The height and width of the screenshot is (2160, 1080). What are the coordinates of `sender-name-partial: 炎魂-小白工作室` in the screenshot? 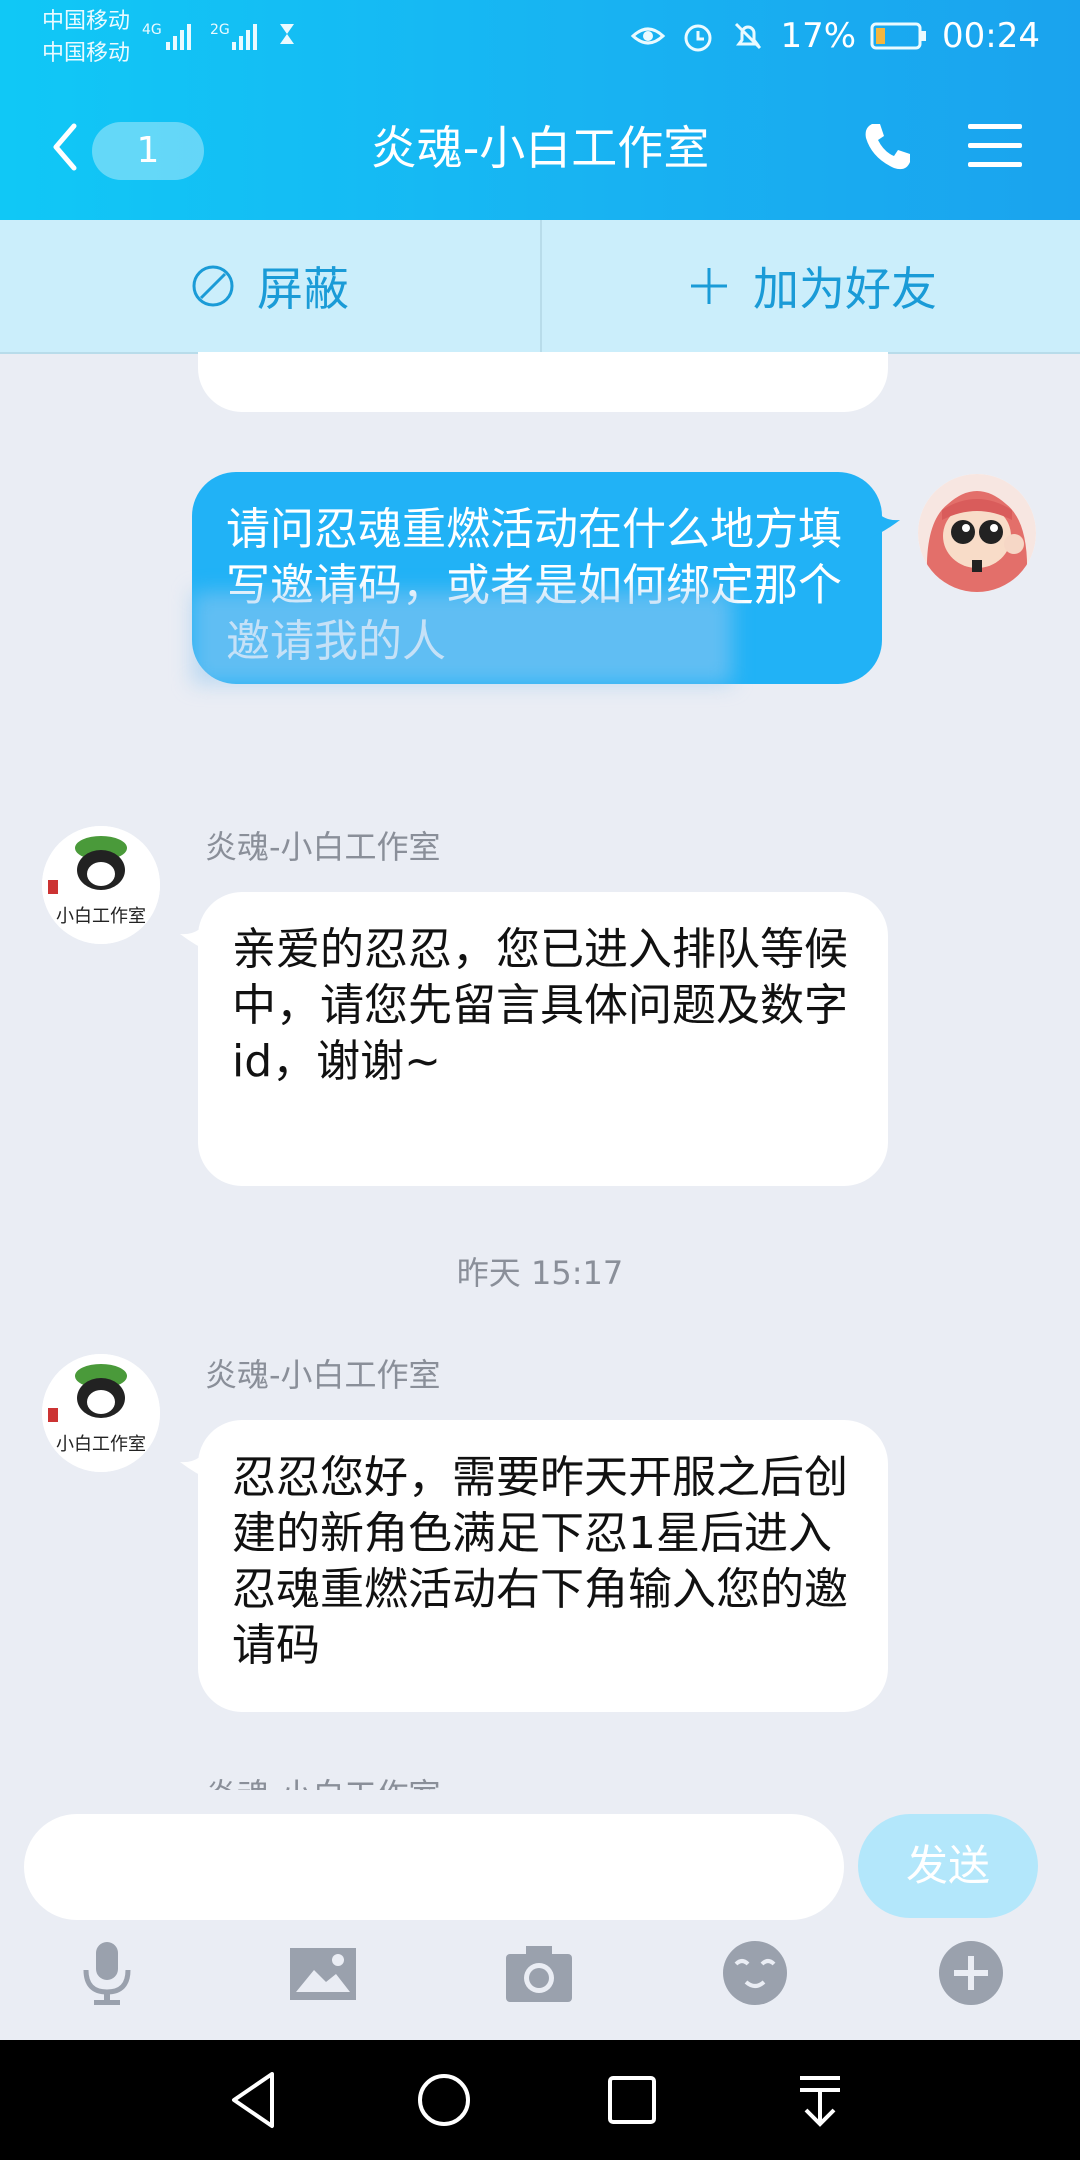 It's located at (323, 1780).